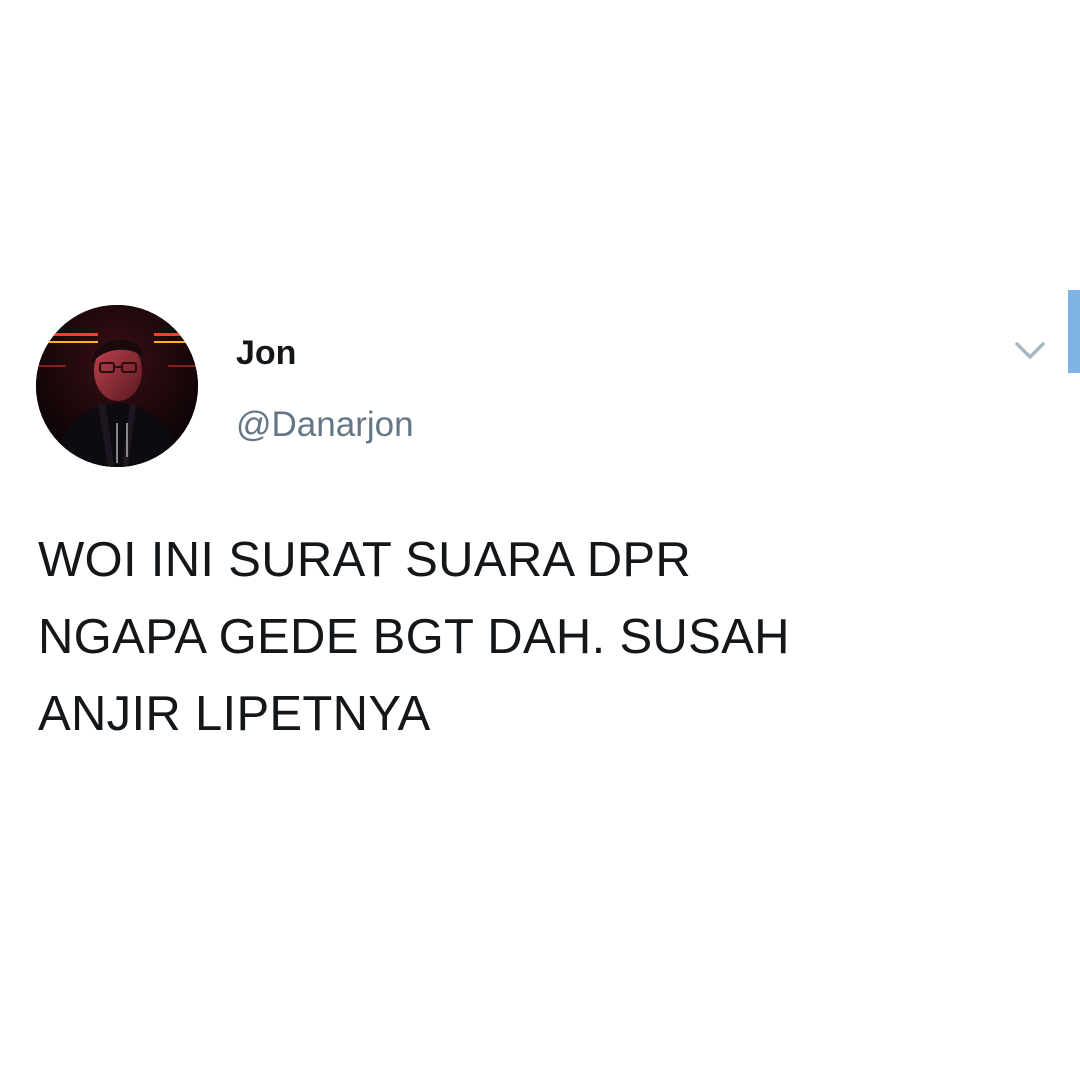 The image size is (1080, 1080). I want to click on tweet-text-line: ANJIR LIPETNYA, so click(234, 714).